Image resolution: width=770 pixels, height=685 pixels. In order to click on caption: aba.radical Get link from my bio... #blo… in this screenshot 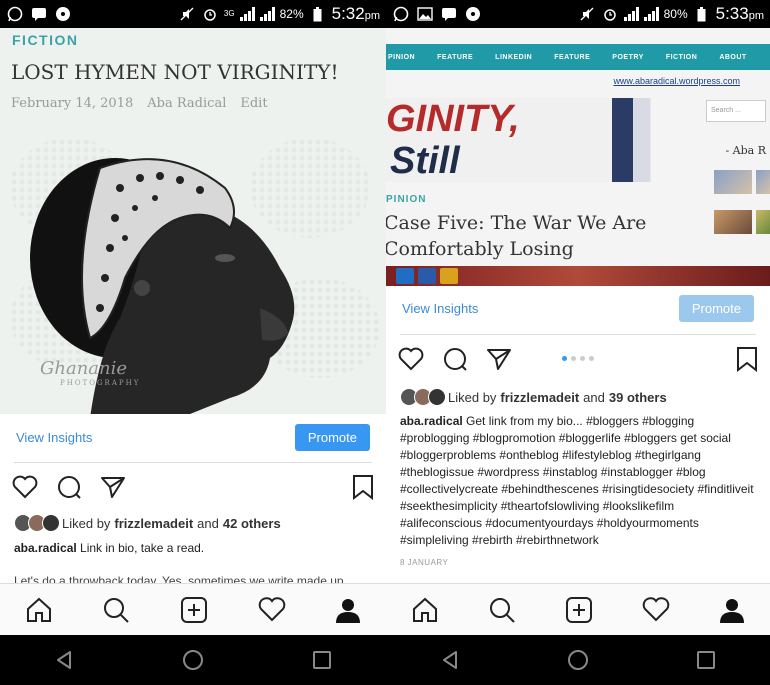, I will do `click(579, 481)`.